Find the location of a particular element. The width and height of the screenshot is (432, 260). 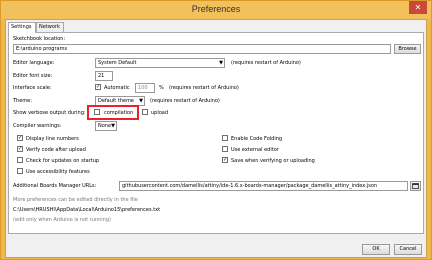

scale-percent-input: 100 is located at coordinates (145, 88).